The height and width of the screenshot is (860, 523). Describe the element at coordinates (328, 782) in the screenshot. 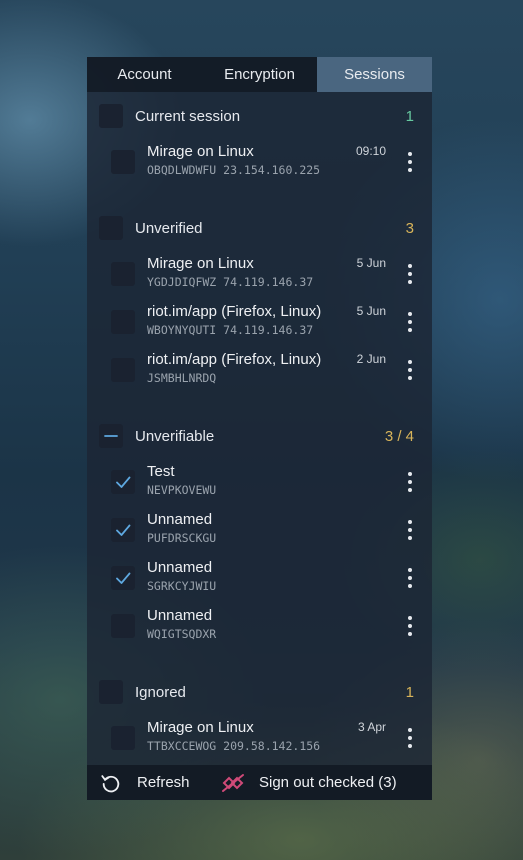

I see `sign-out-label: Sign out checked (3)` at that location.